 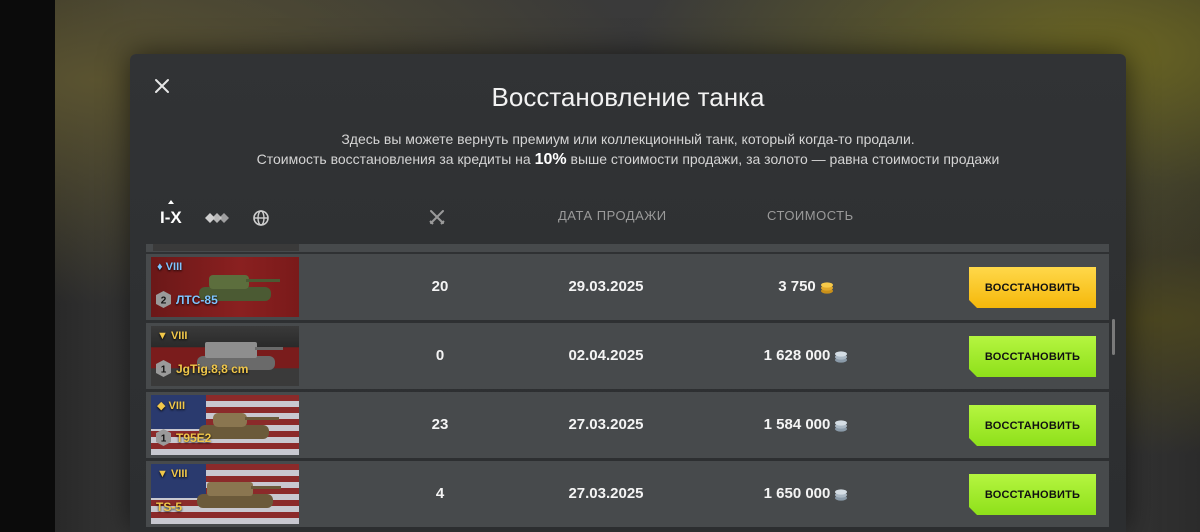 What do you see at coordinates (627, 248) in the screenshot?
I see `list-item-partial` at bounding box center [627, 248].